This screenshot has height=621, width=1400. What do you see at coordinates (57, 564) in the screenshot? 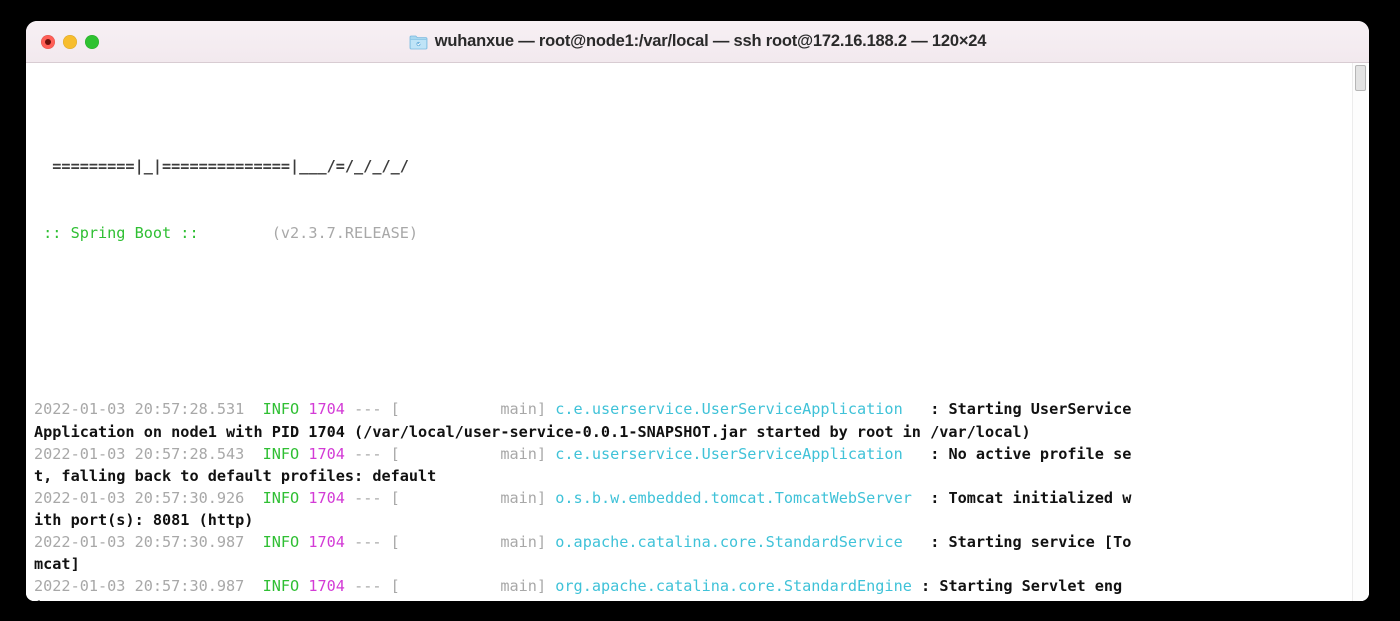
I see `log-message-continued: mcat]` at bounding box center [57, 564].